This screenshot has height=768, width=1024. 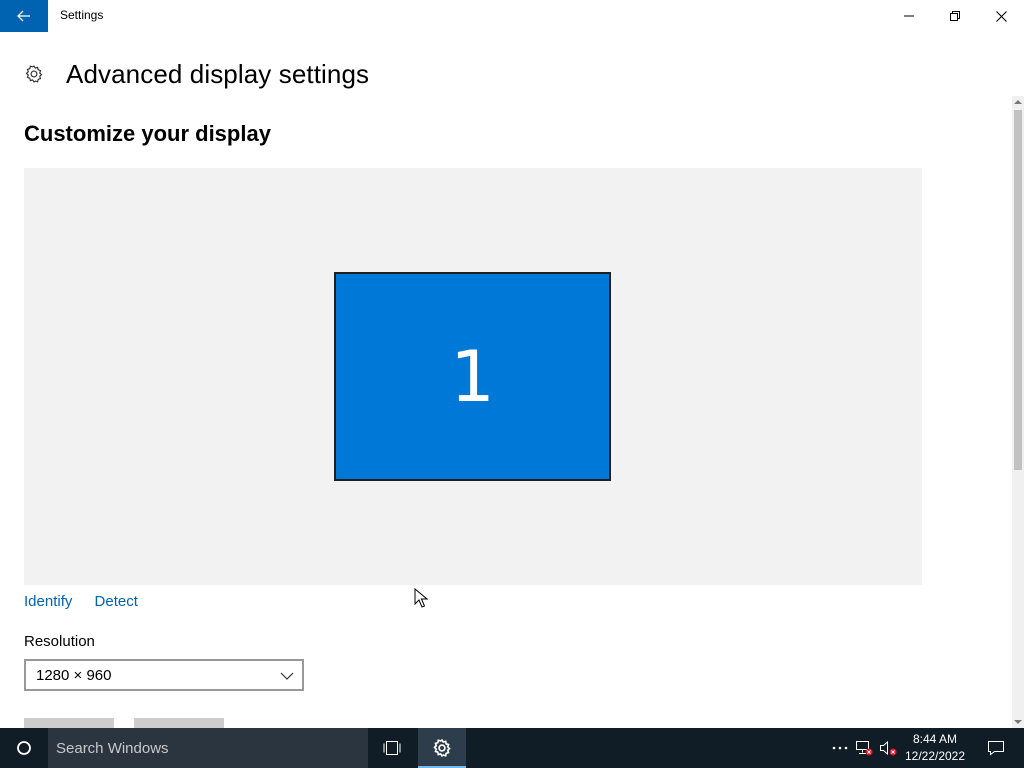 I want to click on resolution-label: Resolution, so click(x=59, y=641).